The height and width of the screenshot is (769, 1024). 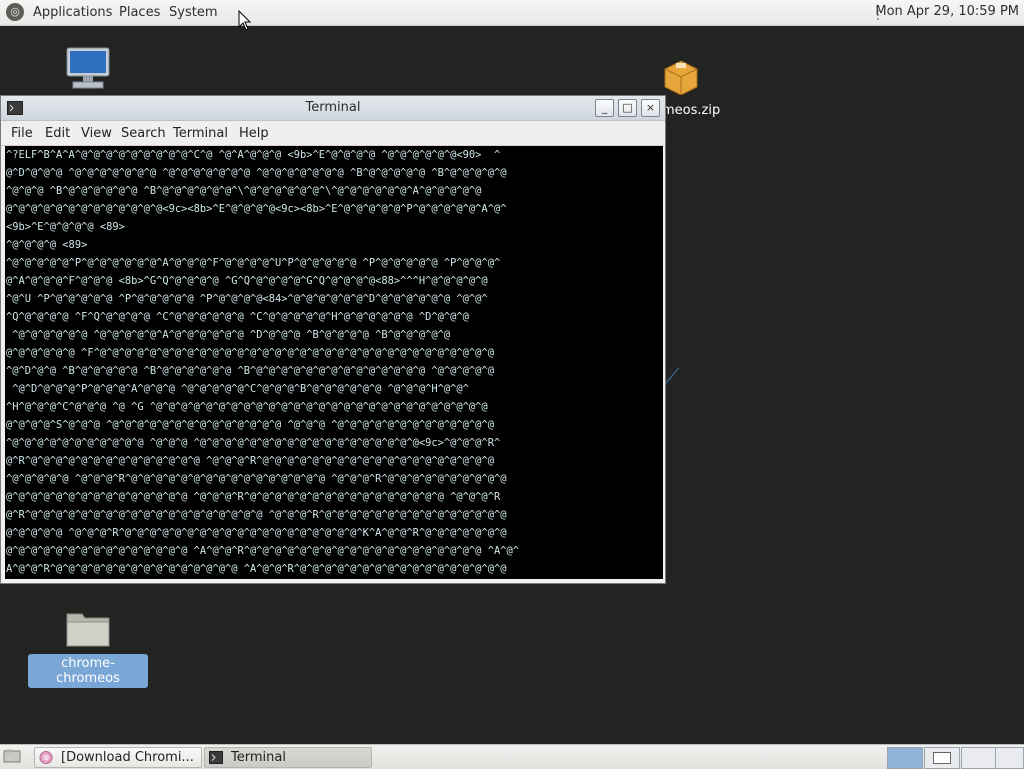 I want to click on menu-search: Search, so click(x=143, y=133).